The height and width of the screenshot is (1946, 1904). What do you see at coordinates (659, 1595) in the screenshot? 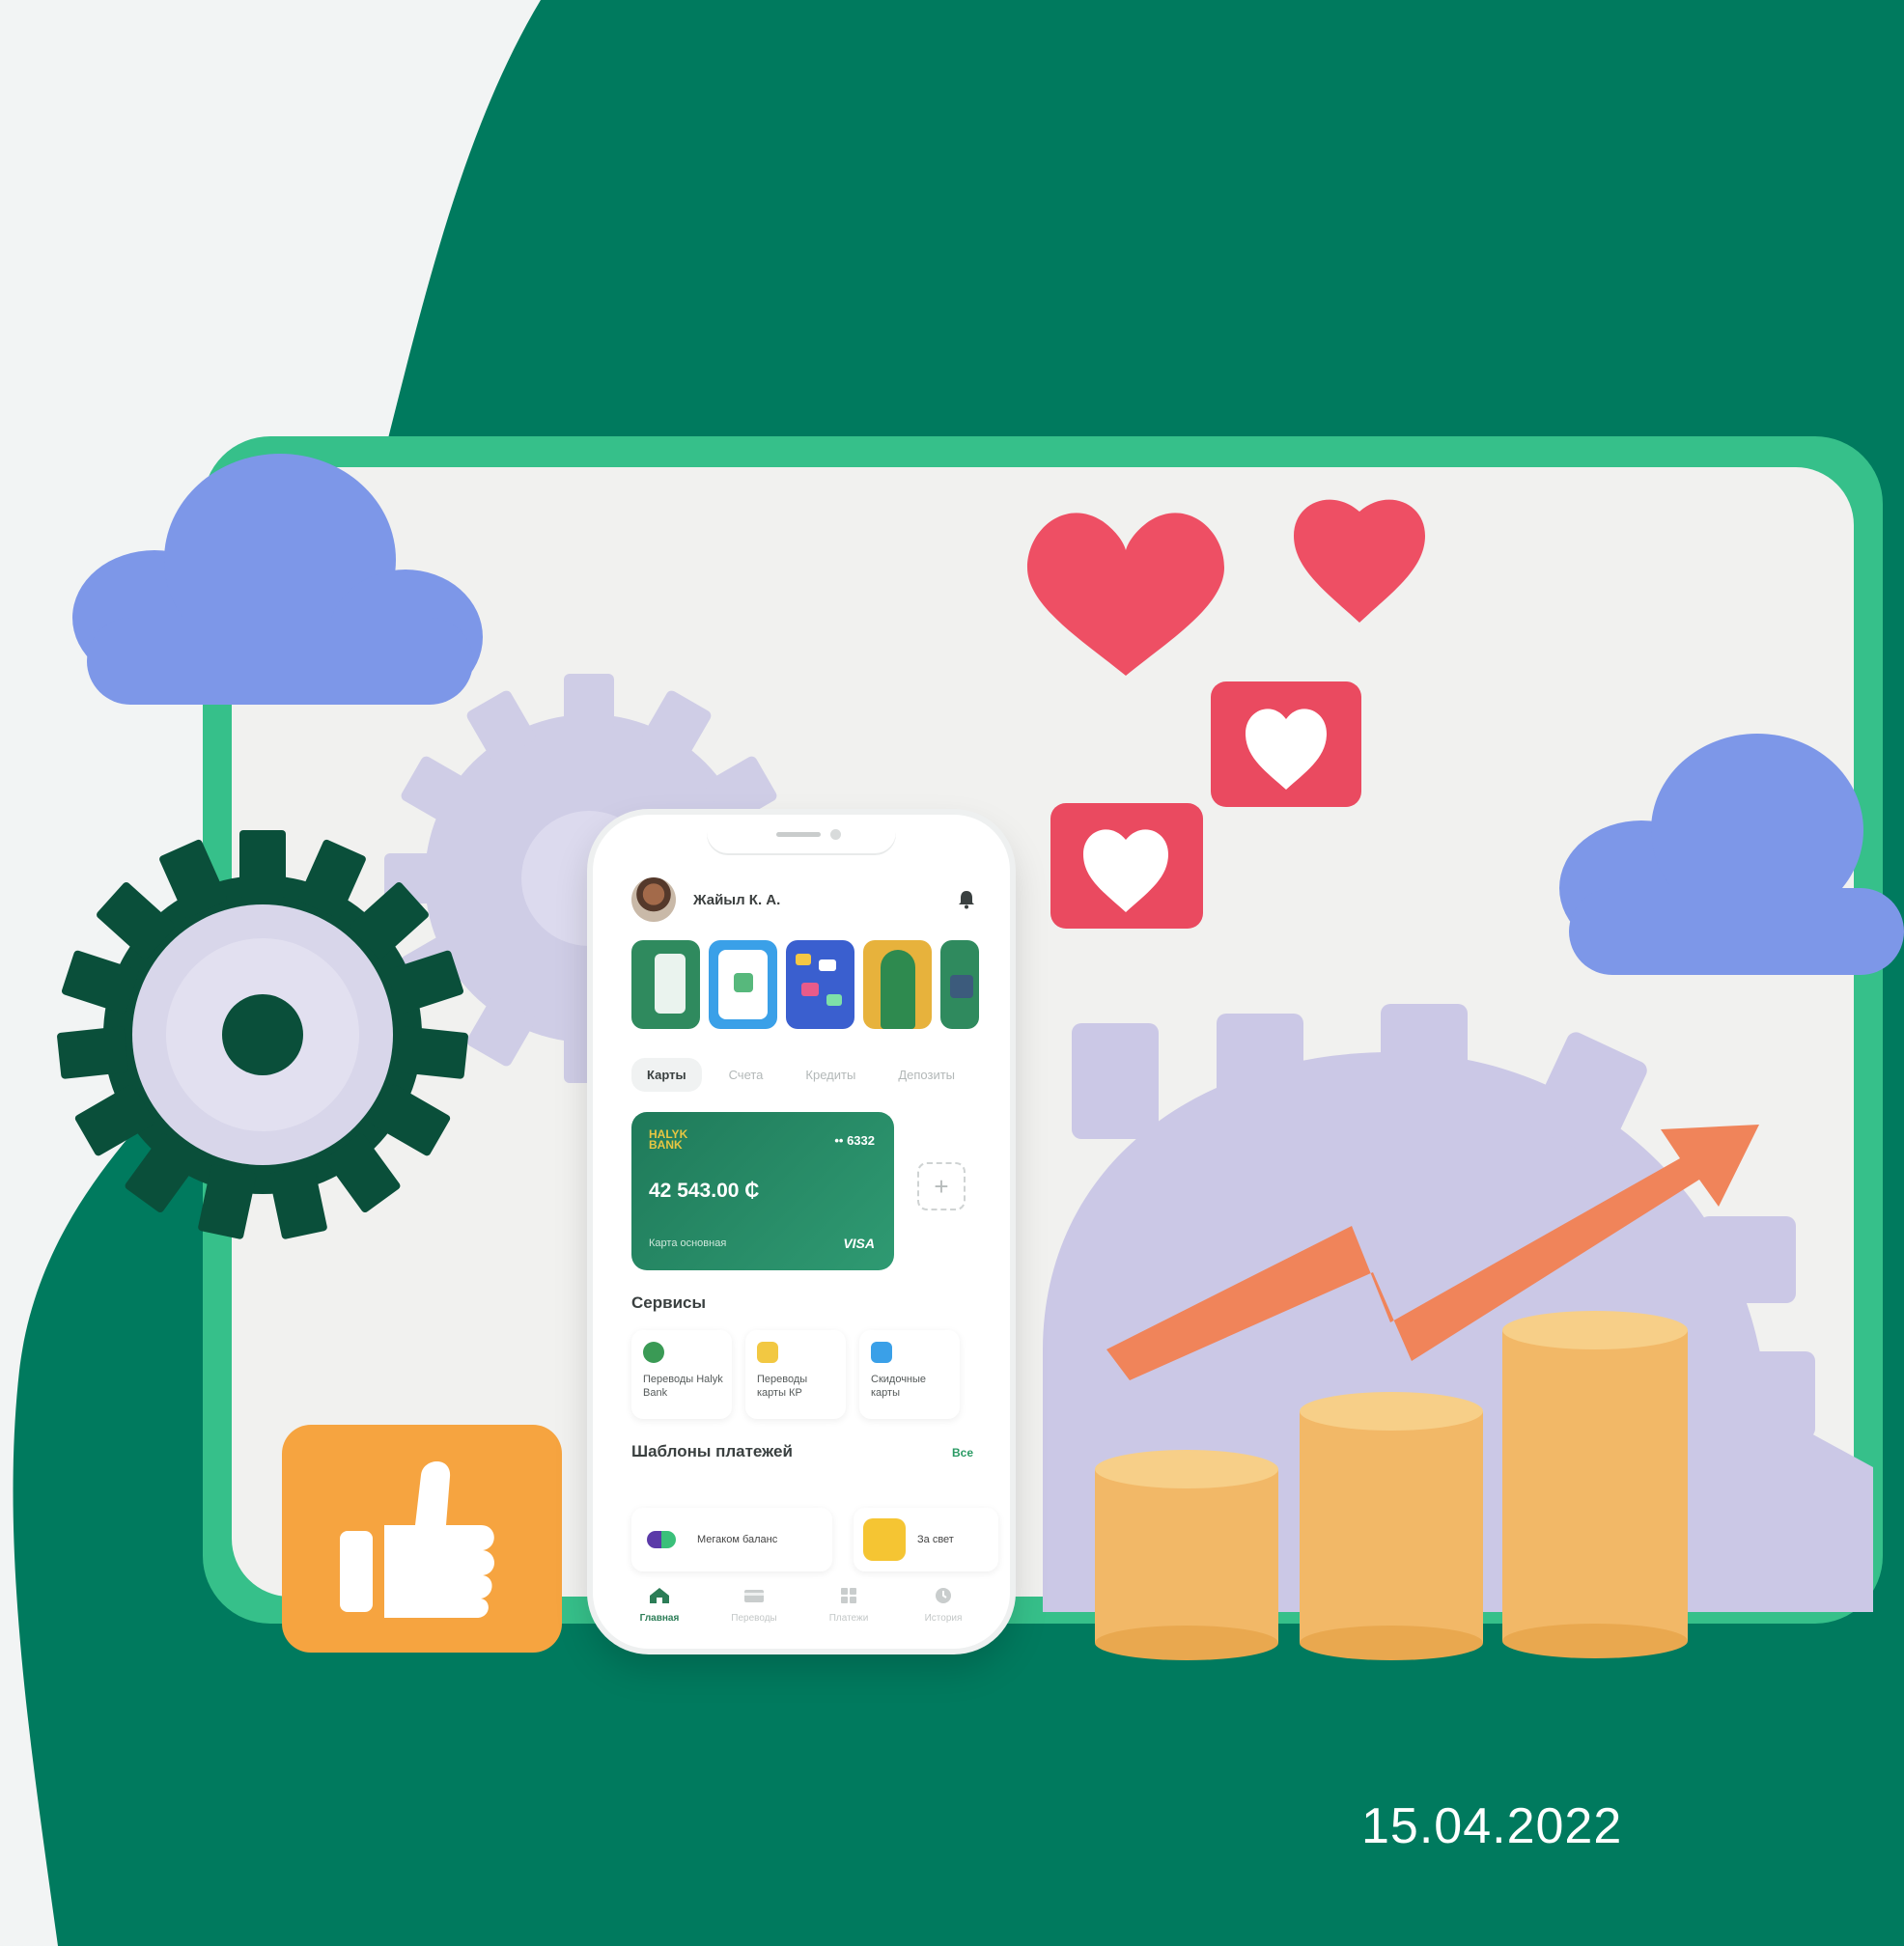
I see `home-icon` at bounding box center [659, 1595].